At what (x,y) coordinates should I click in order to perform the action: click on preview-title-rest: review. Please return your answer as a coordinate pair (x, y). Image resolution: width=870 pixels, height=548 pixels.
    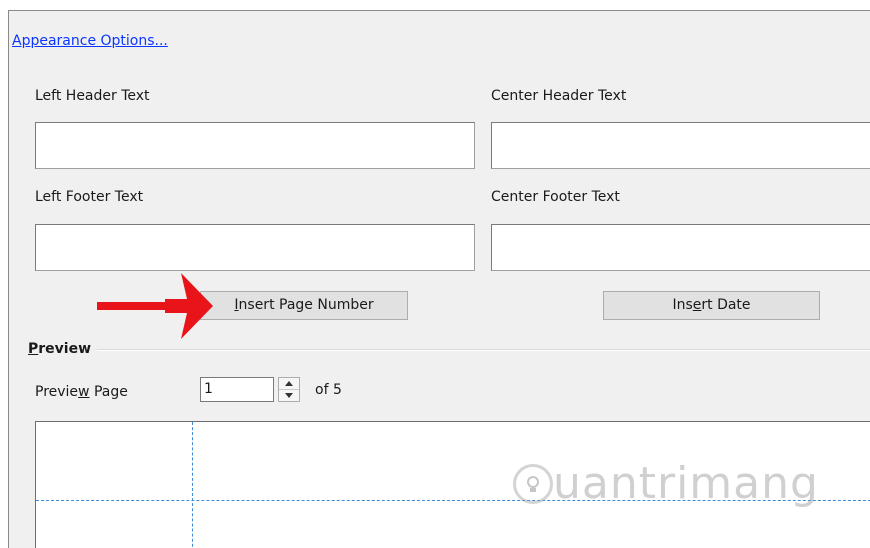
    Looking at the image, I should click on (65, 349).